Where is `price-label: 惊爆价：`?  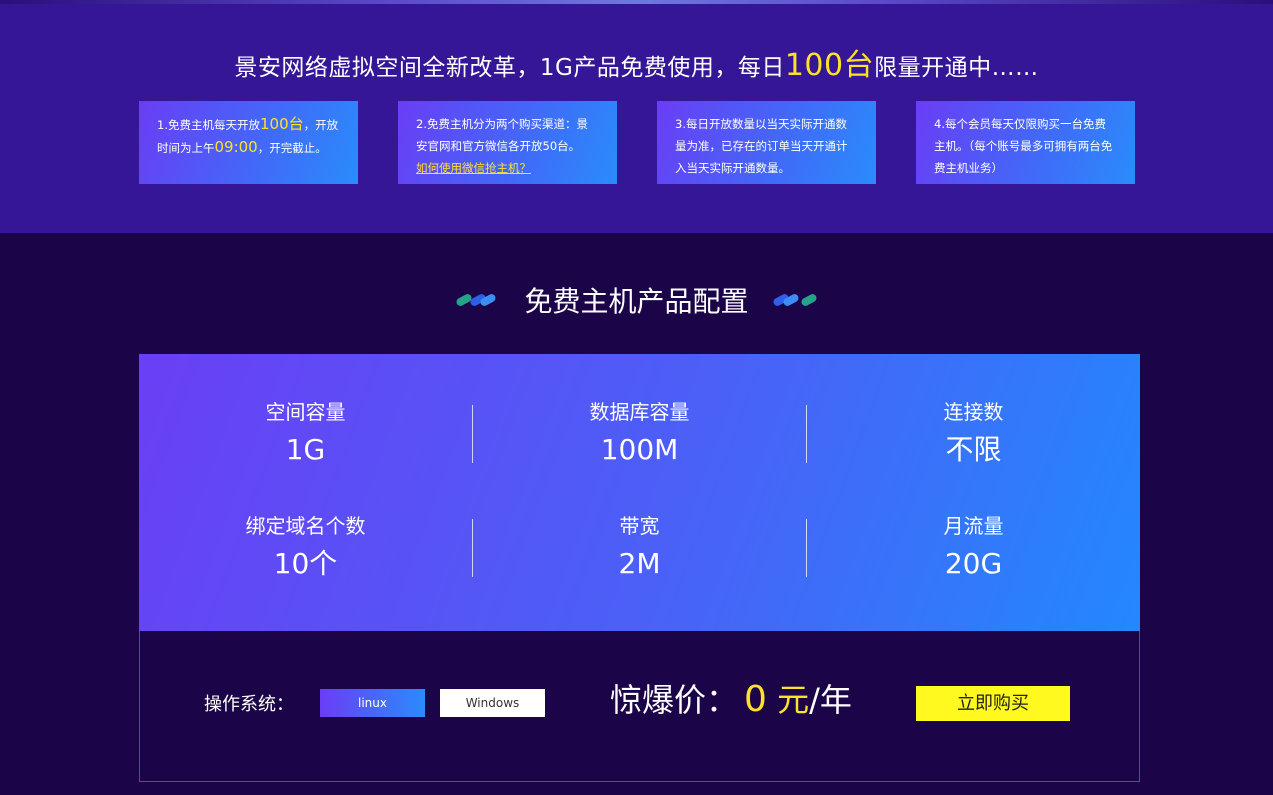
price-label: 惊爆价： is located at coordinates (674, 700).